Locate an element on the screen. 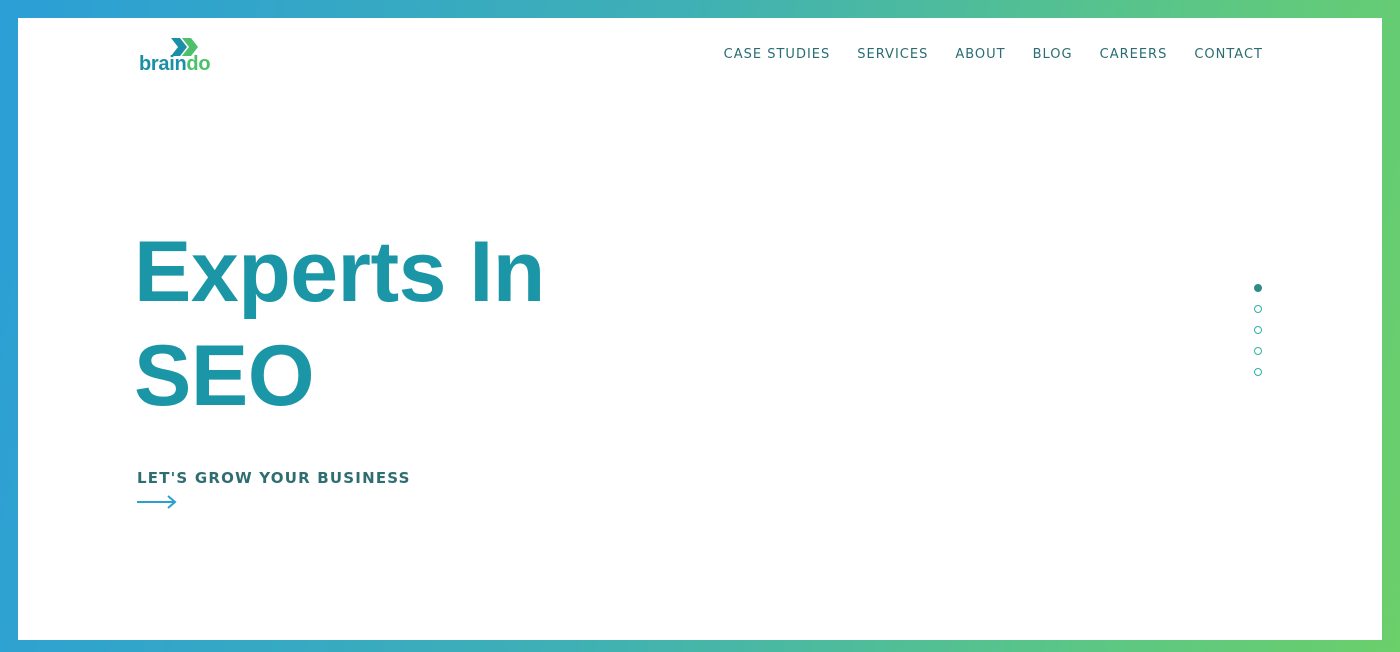  hero-title-line-1: Experts In is located at coordinates (339, 272).